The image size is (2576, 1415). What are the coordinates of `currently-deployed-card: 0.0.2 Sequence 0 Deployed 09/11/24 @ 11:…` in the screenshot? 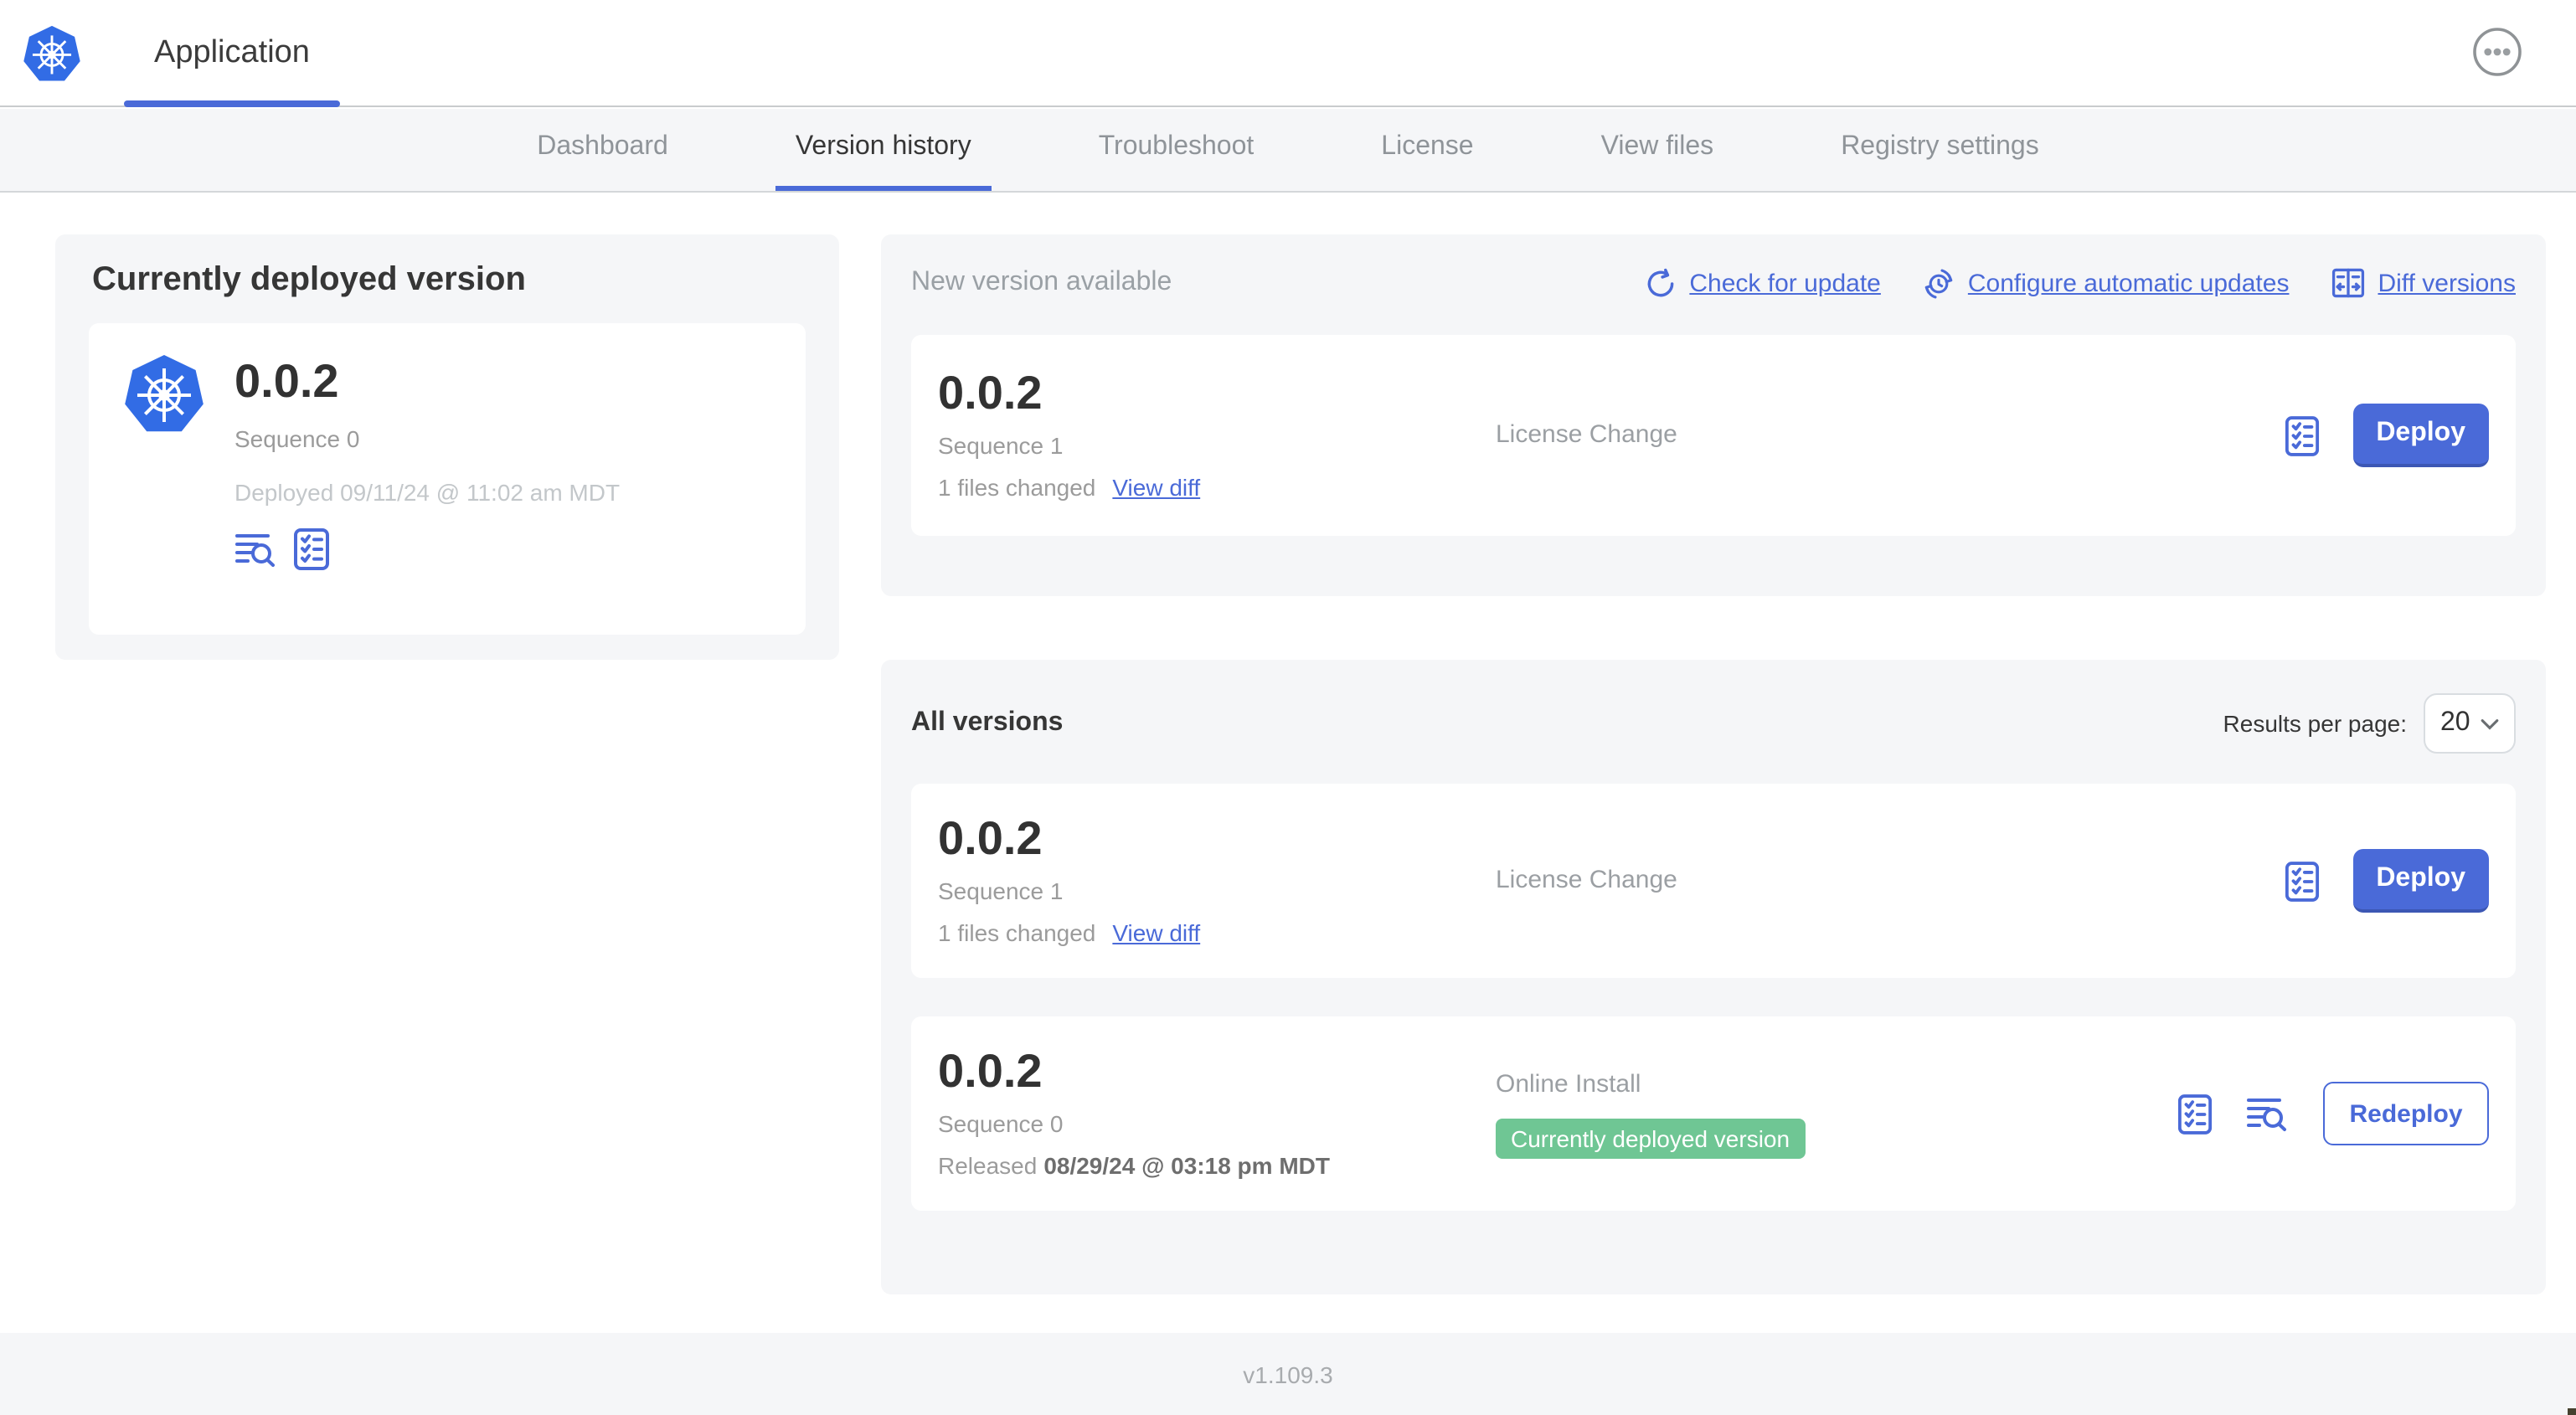 It's located at (447, 479).